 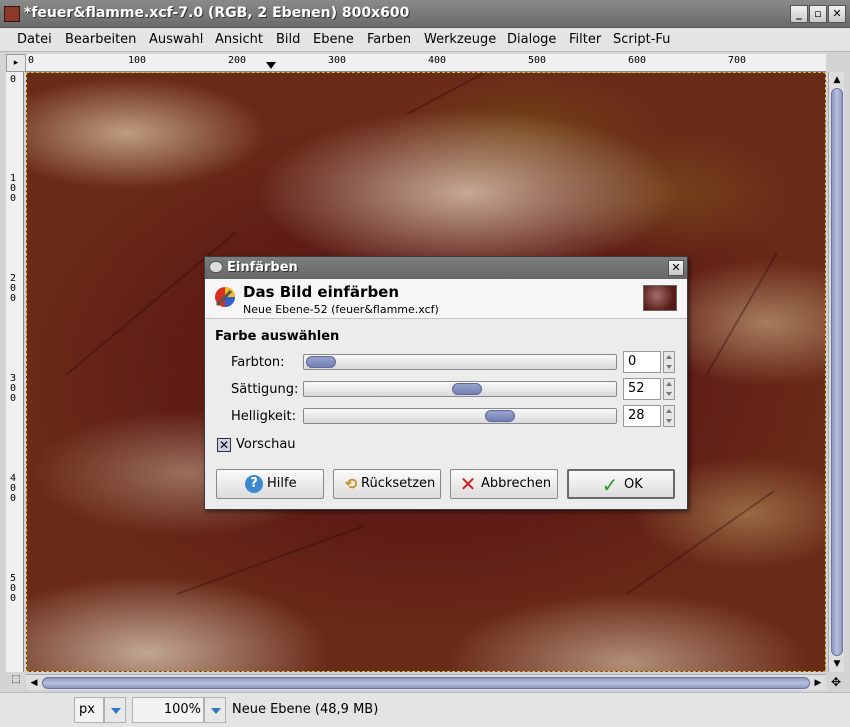 I want to click on saturation-spin-button, so click(x=669, y=389).